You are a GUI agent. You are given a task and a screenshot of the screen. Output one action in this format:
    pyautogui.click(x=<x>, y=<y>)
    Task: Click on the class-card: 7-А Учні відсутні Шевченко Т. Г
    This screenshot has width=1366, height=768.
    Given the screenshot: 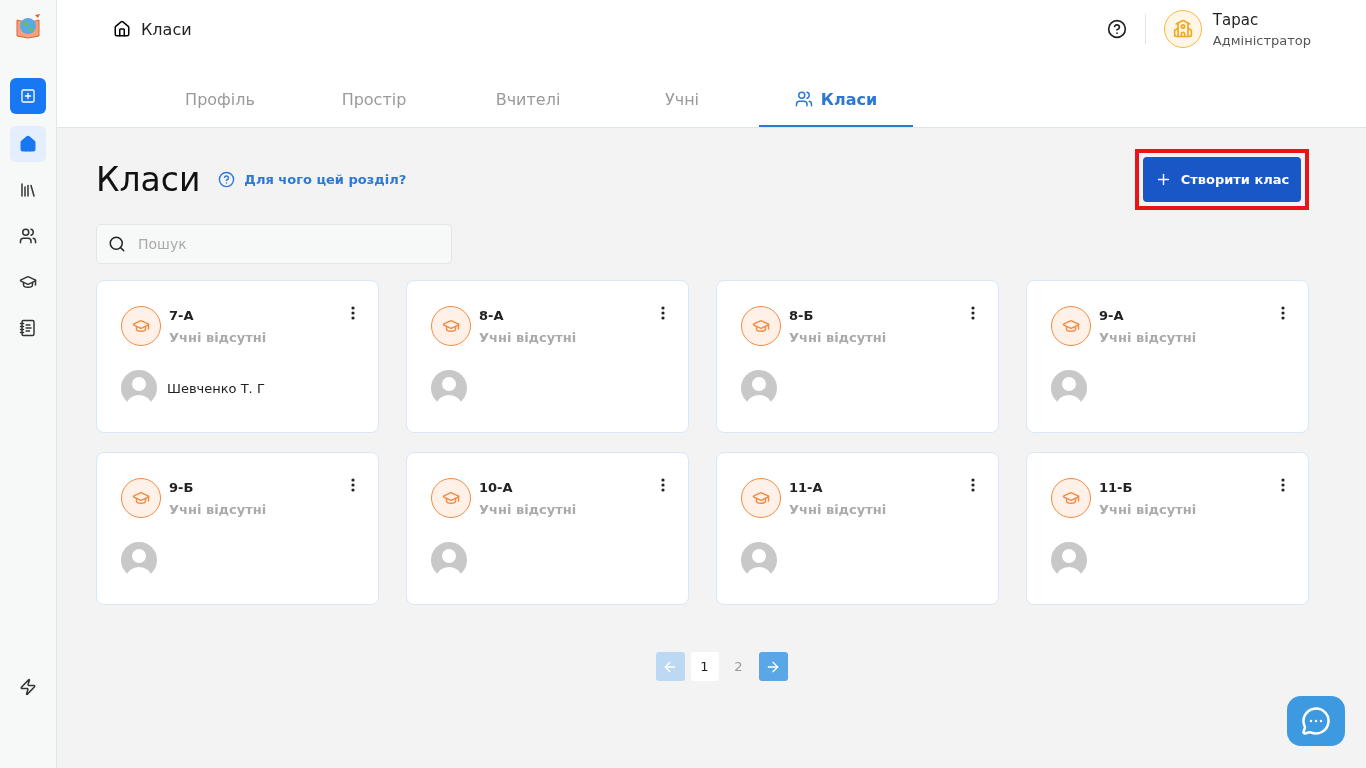 What is the action you would take?
    pyautogui.click(x=237, y=356)
    